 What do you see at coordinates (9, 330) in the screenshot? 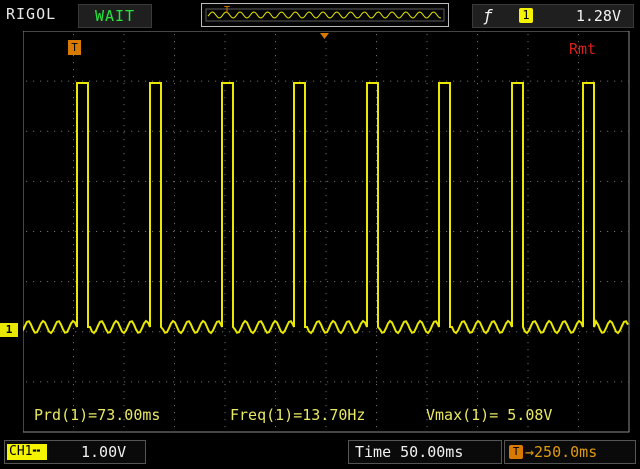
I see `channel1-ground-marker: 1` at bounding box center [9, 330].